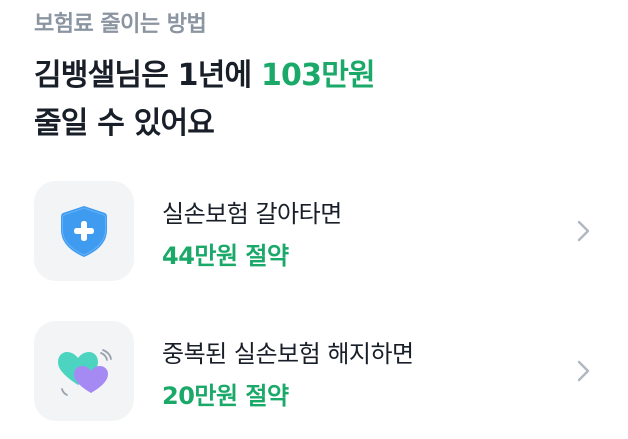 This screenshot has height=439, width=628. Describe the element at coordinates (288, 354) in the screenshot. I see `item-title: 중복된 실손보험 해지하면` at that location.